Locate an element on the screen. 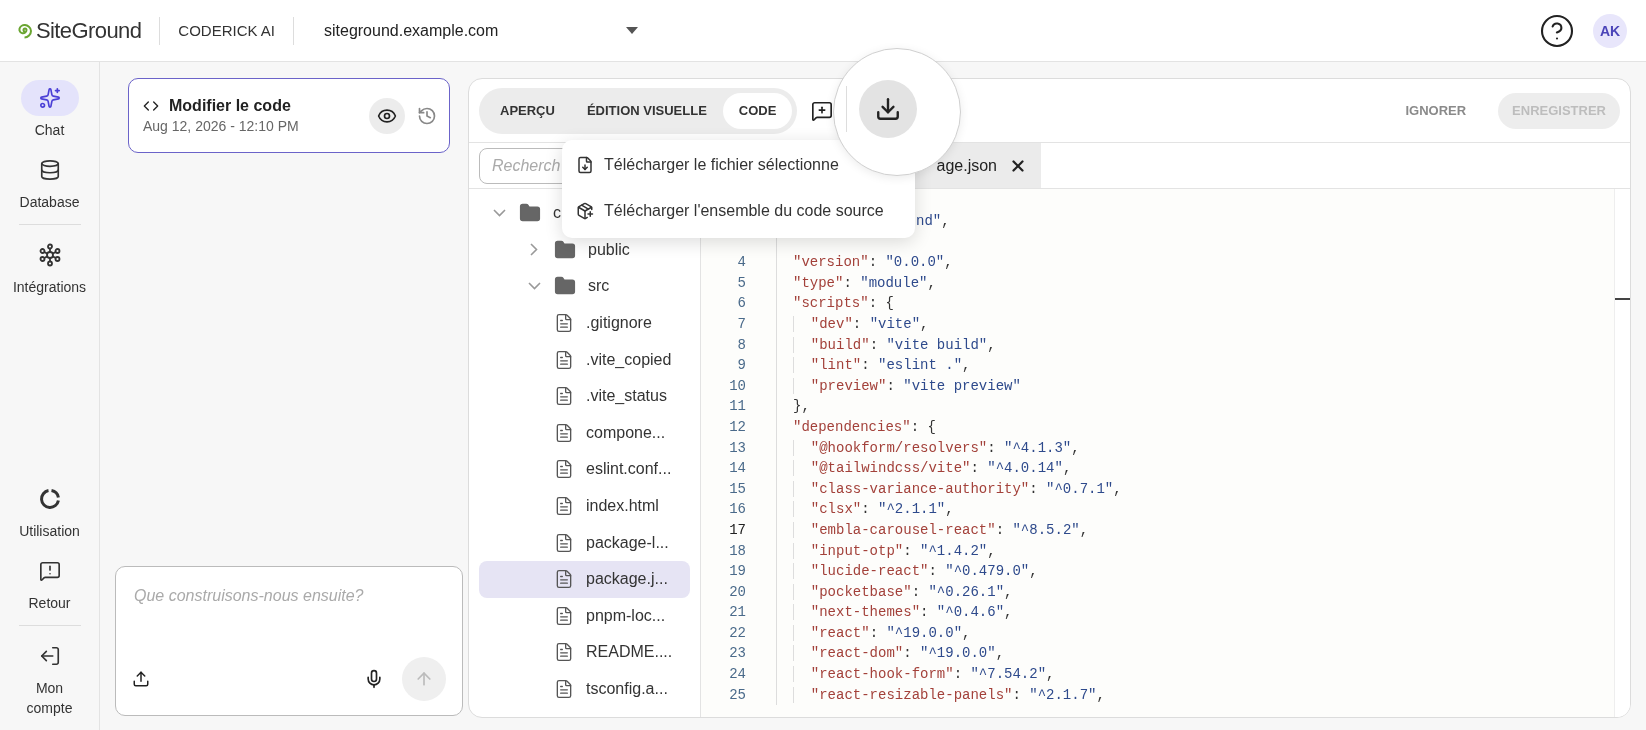 The image size is (1646, 730). code-line: "react": "^19.0.0", is located at coordinates (882, 633).